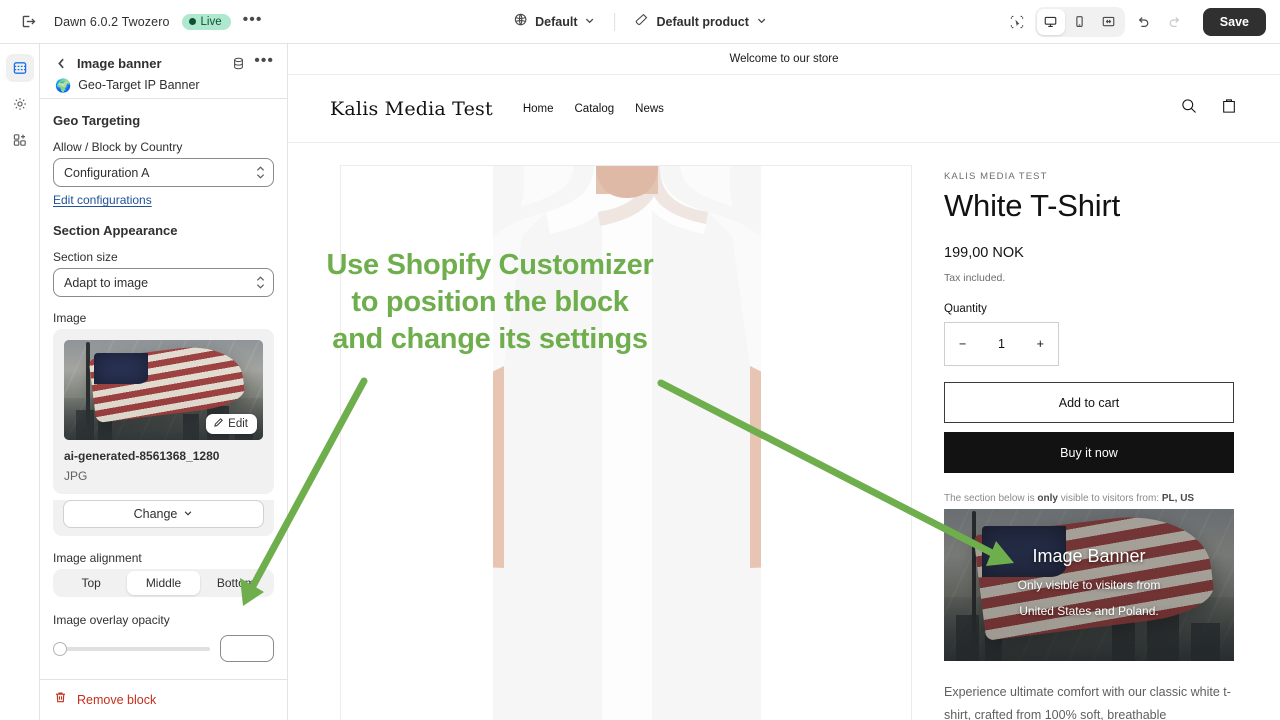 Image resolution: width=1280 pixels, height=720 pixels. What do you see at coordinates (1209, 108) in the screenshot?
I see `store-header-icons` at bounding box center [1209, 108].